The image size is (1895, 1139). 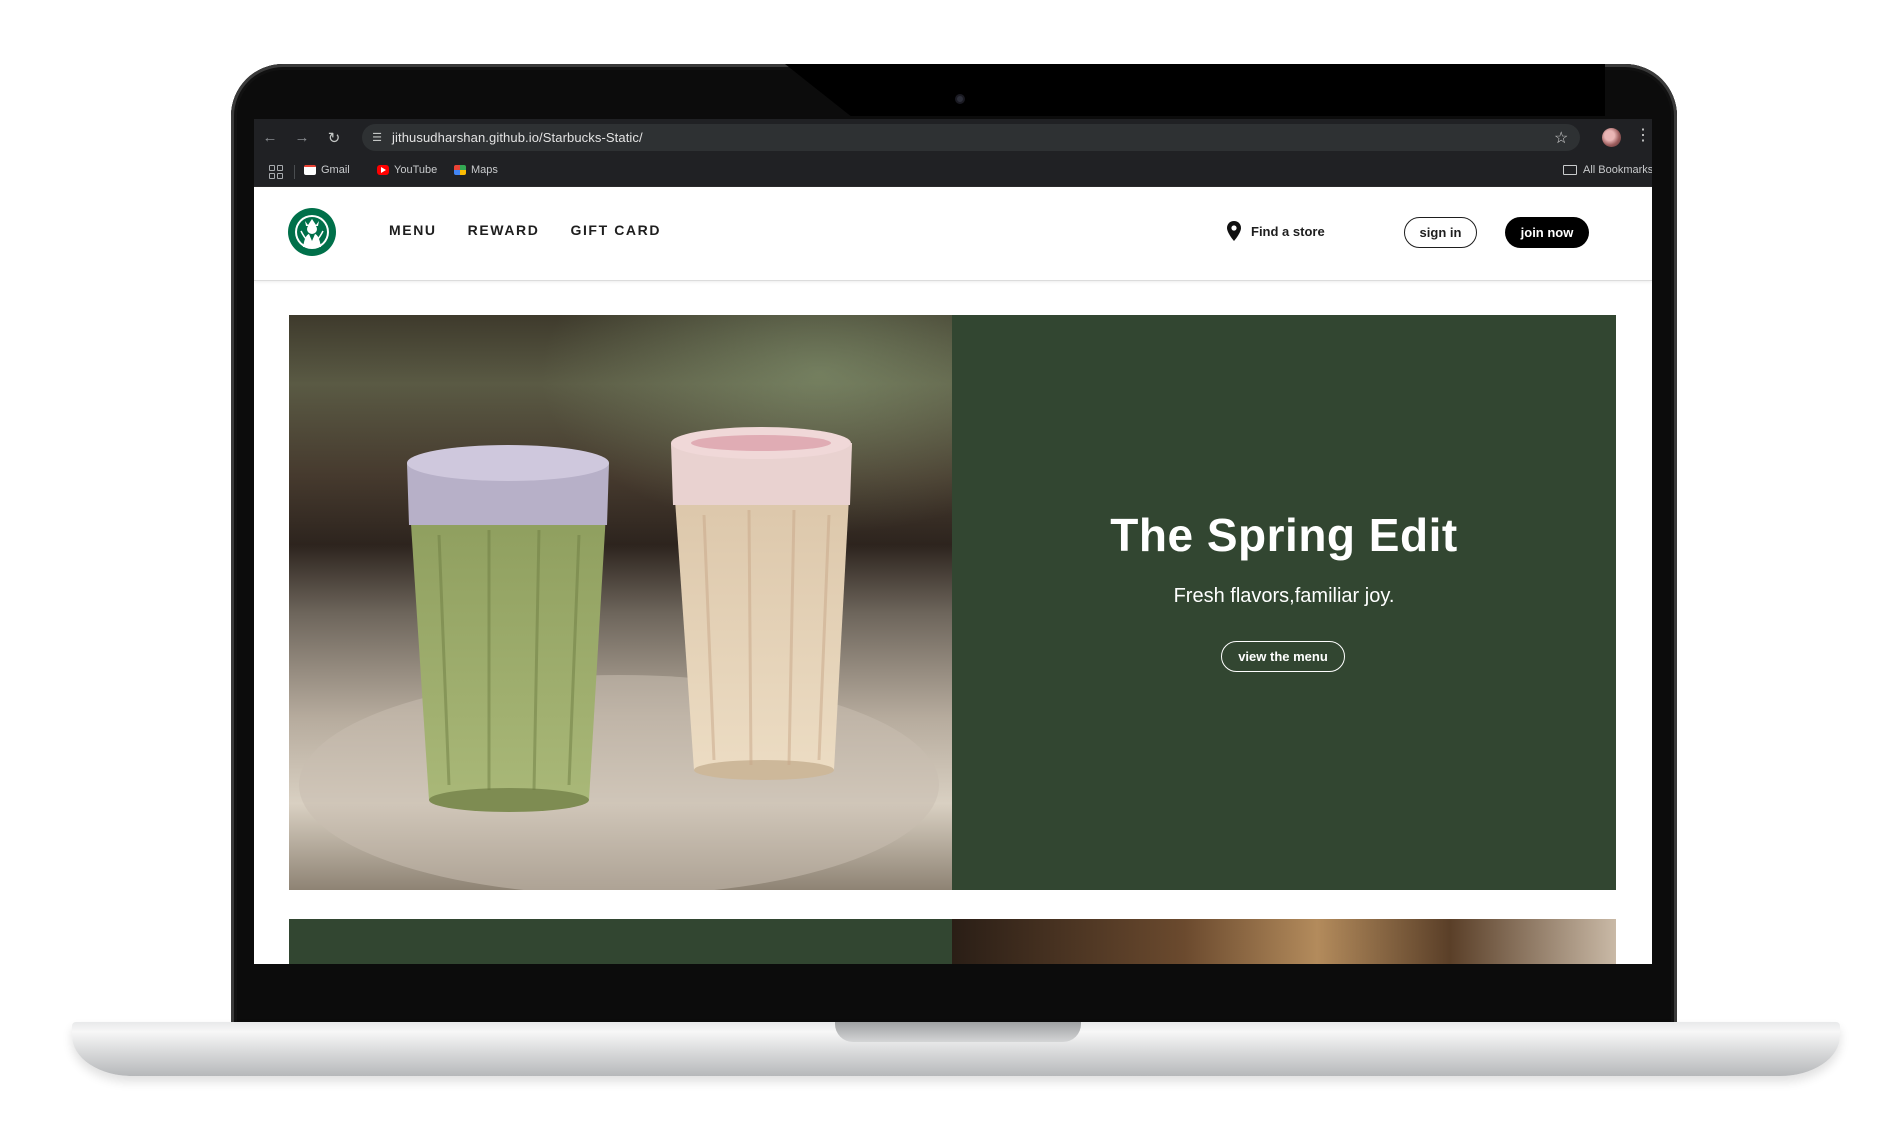 I want to click on reload-icon: ↻, so click(x=334, y=137).